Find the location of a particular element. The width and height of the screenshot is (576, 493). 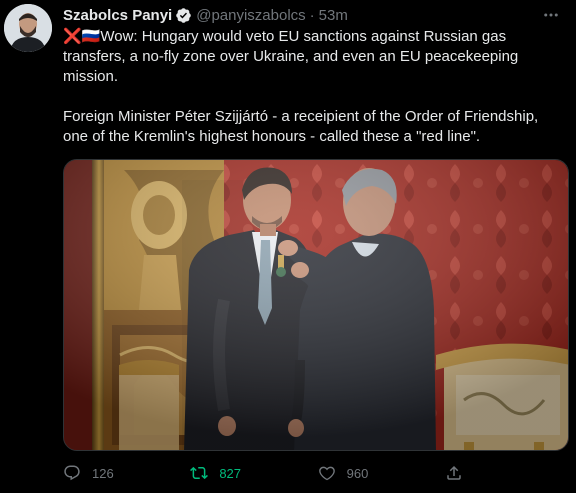

retweet-button: 827 is located at coordinates (253, 473).